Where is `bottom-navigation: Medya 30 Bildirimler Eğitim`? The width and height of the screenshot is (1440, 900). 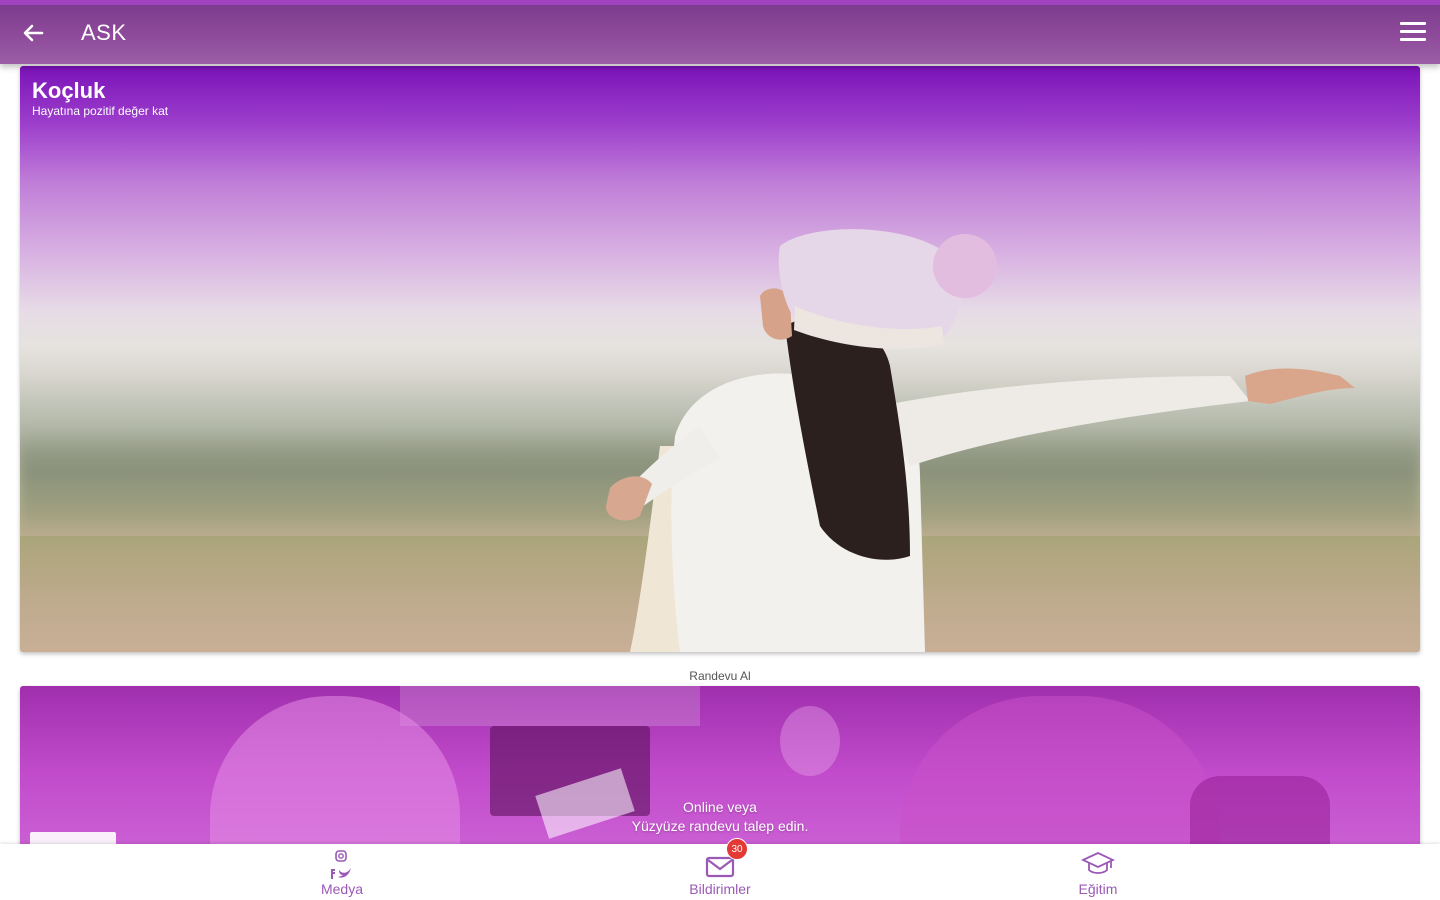 bottom-navigation: Medya 30 Bildirimler Eğitim is located at coordinates (720, 869).